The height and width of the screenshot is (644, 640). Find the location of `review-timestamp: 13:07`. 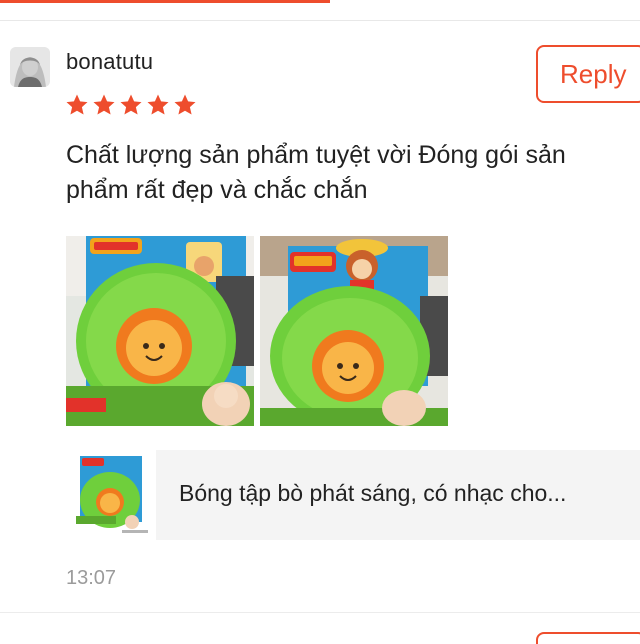

review-timestamp: 13:07 is located at coordinates (91, 578).